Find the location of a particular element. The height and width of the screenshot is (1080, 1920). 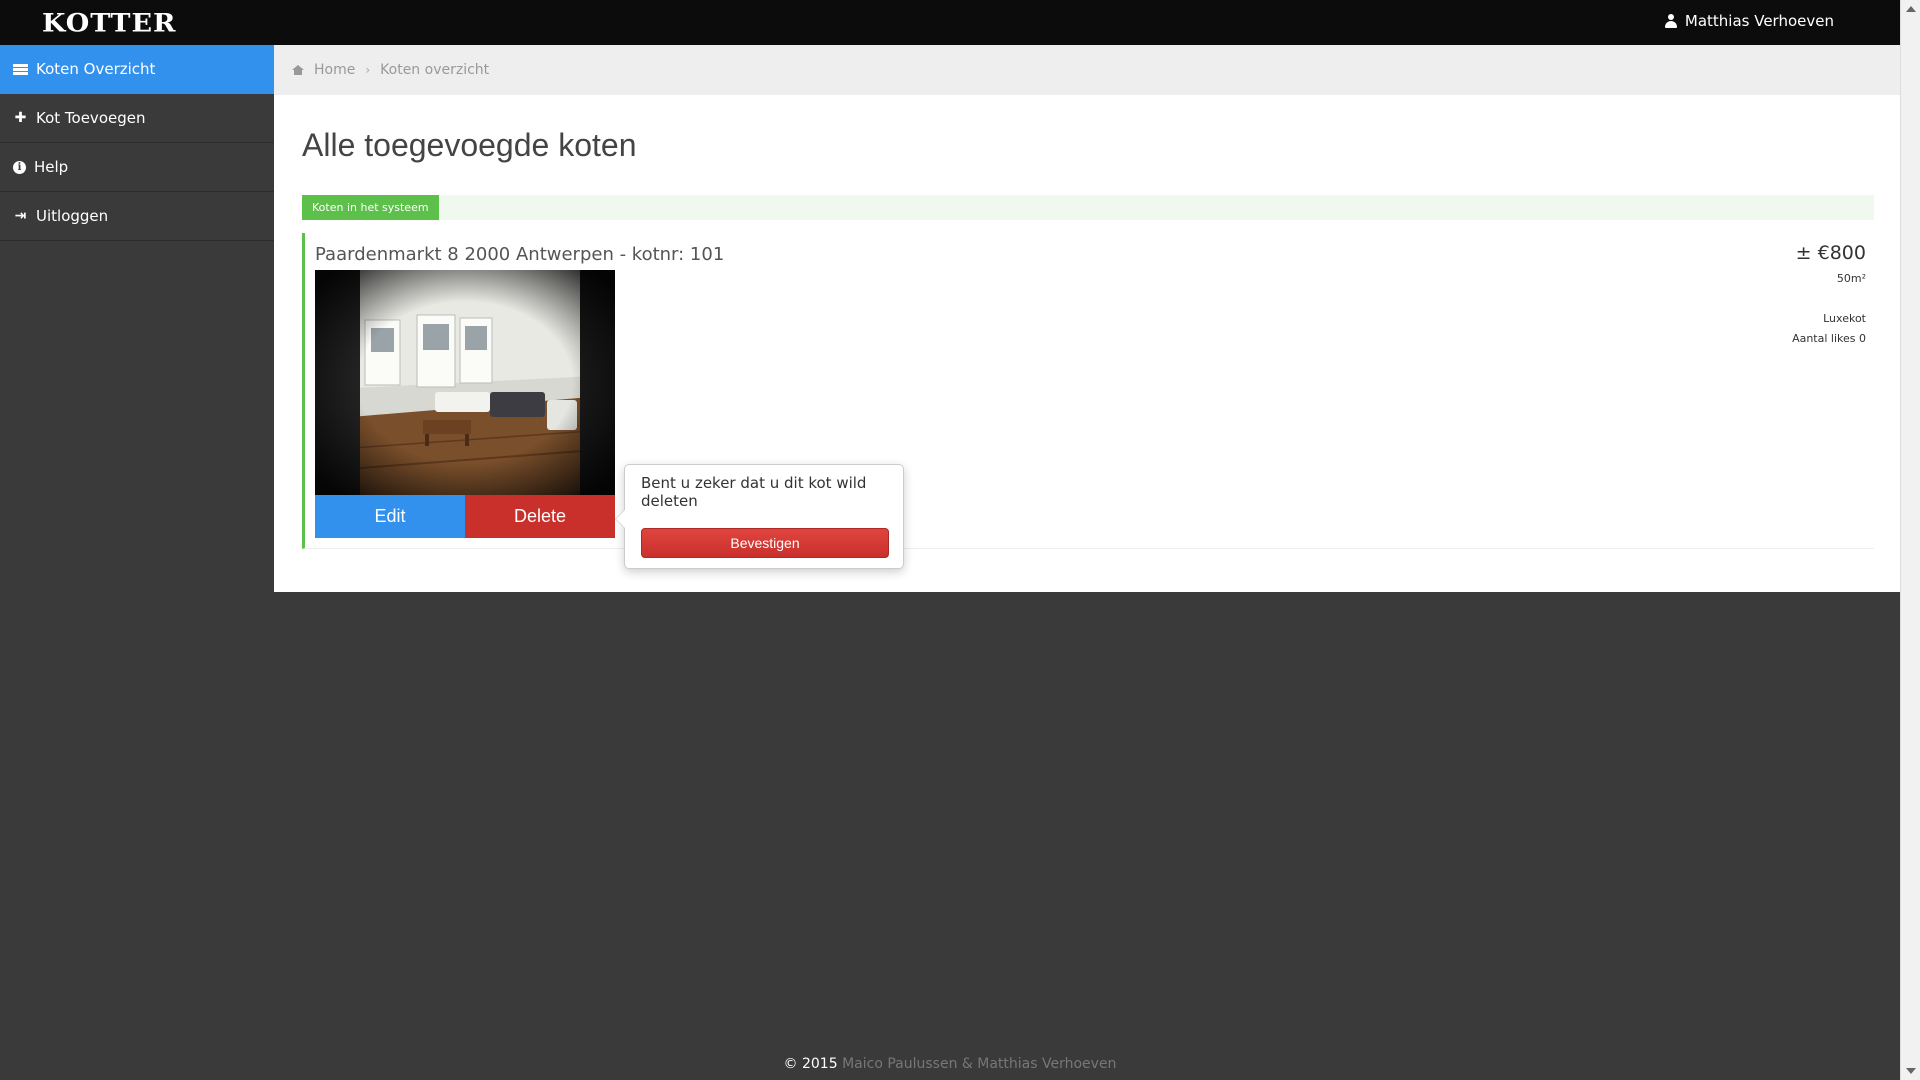

breadcrumb-current: Koten overzicht is located at coordinates (435, 70).